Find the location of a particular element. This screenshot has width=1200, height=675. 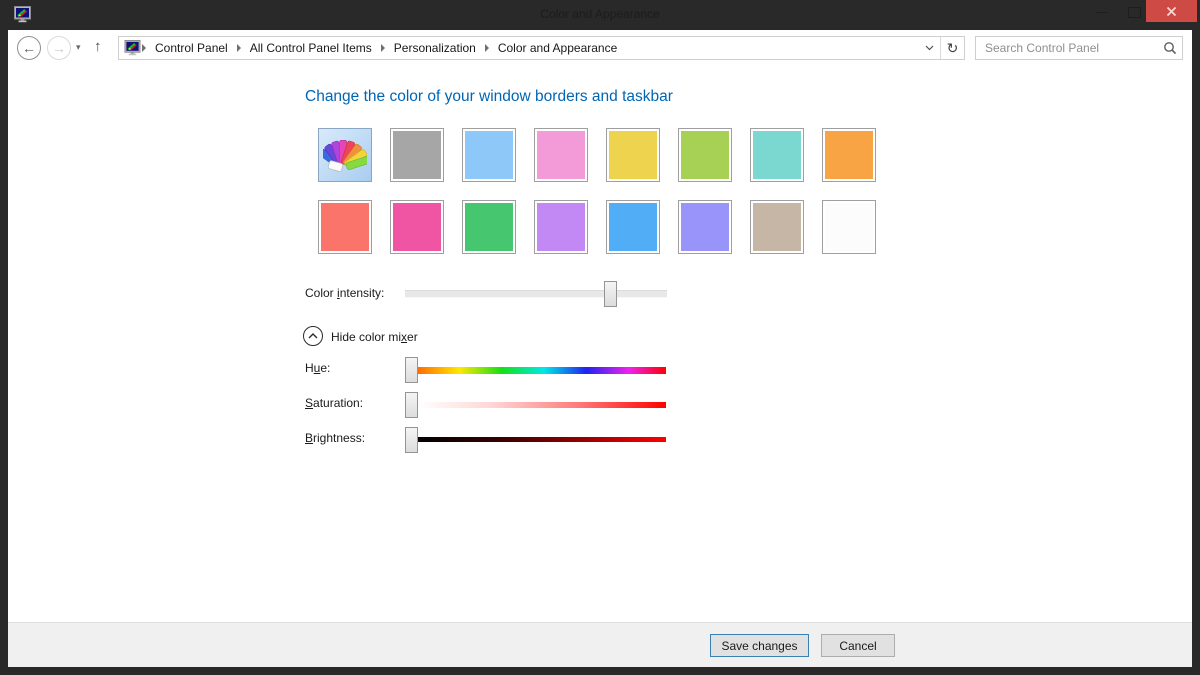

hue-label: Hue: is located at coordinates (318, 368).